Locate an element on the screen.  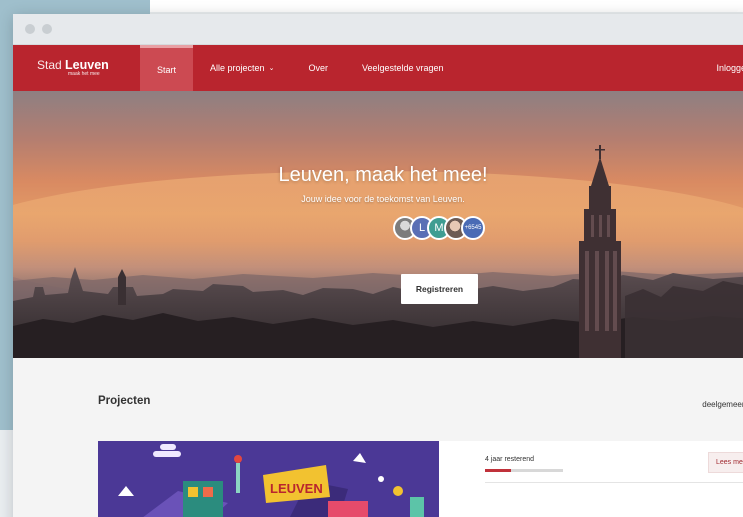
nav-item-veelgestelde-vragen: Veelgestelde vragen is located at coordinates (403, 68).